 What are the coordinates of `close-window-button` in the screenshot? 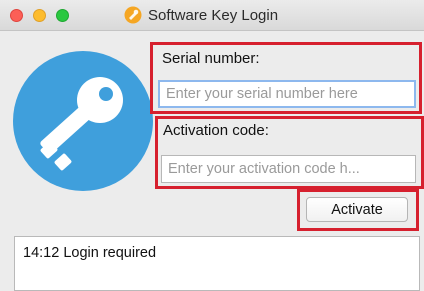 It's located at (16, 15).